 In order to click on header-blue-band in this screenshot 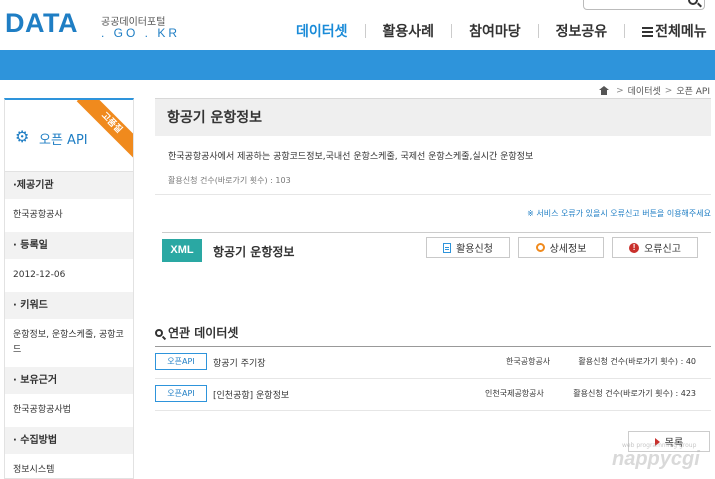, I will do `click(357, 65)`.